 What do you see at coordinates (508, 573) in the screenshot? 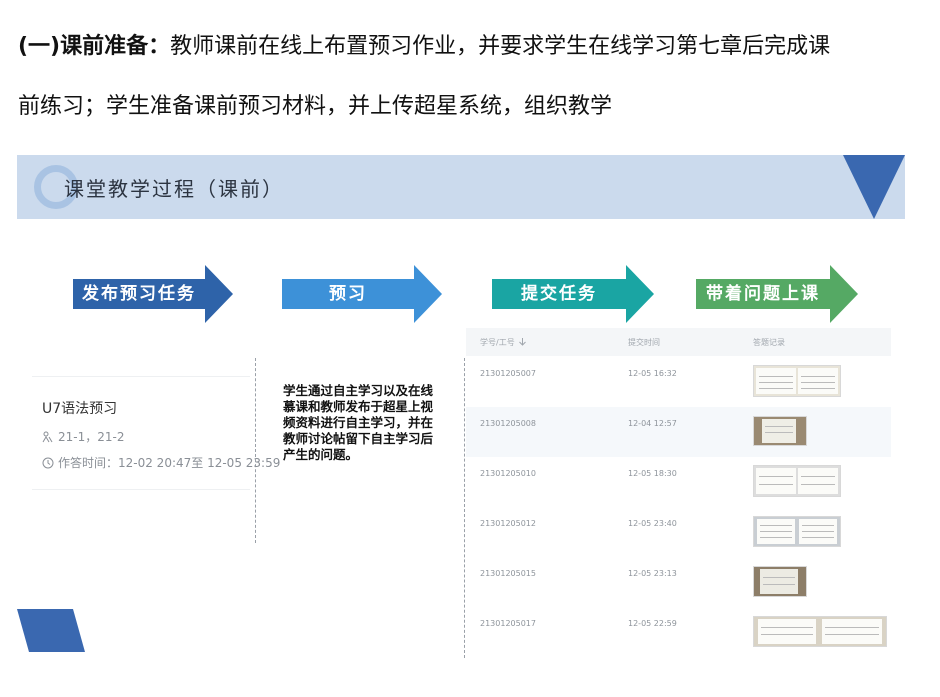
I see `student-id: 21301205015` at bounding box center [508, 573].